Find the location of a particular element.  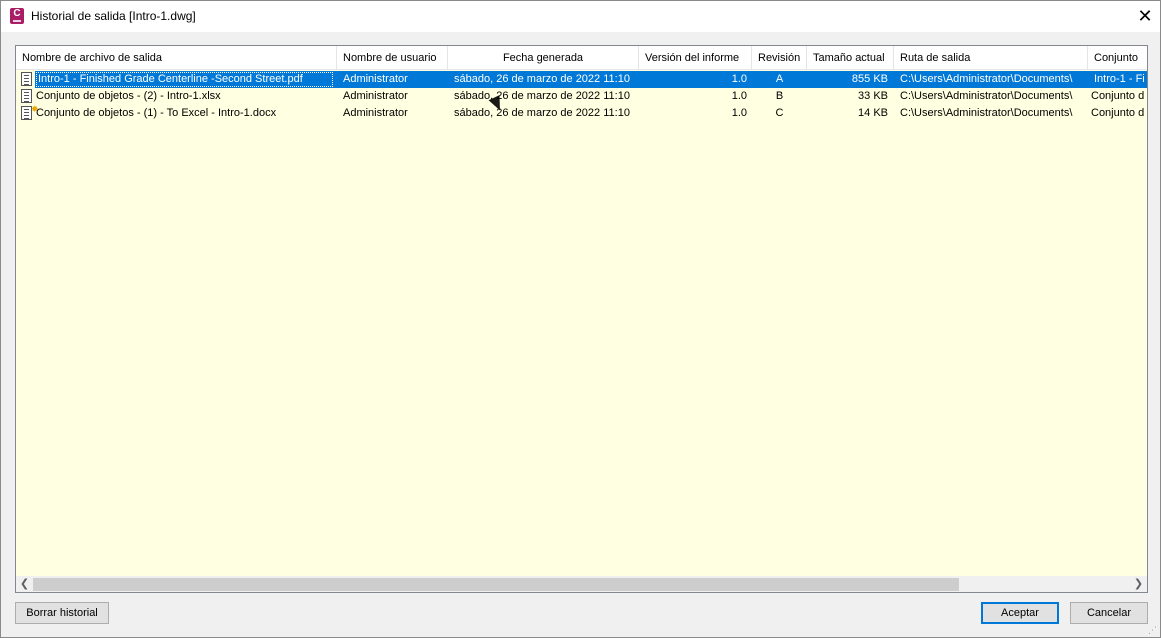

cell-size: 855 KB is located at coordinates (869, 79).